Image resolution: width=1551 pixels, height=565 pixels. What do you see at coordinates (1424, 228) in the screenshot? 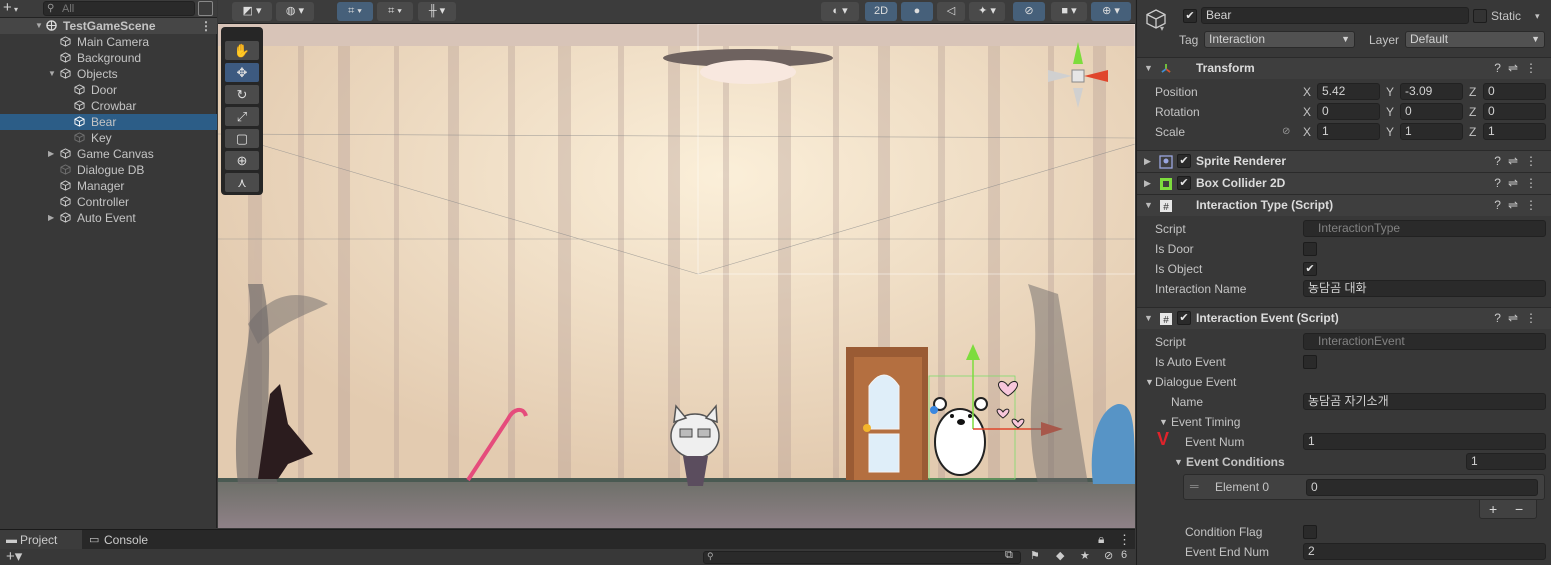
I see `script-field: InteractionType` at bounding box center [1424, 228].